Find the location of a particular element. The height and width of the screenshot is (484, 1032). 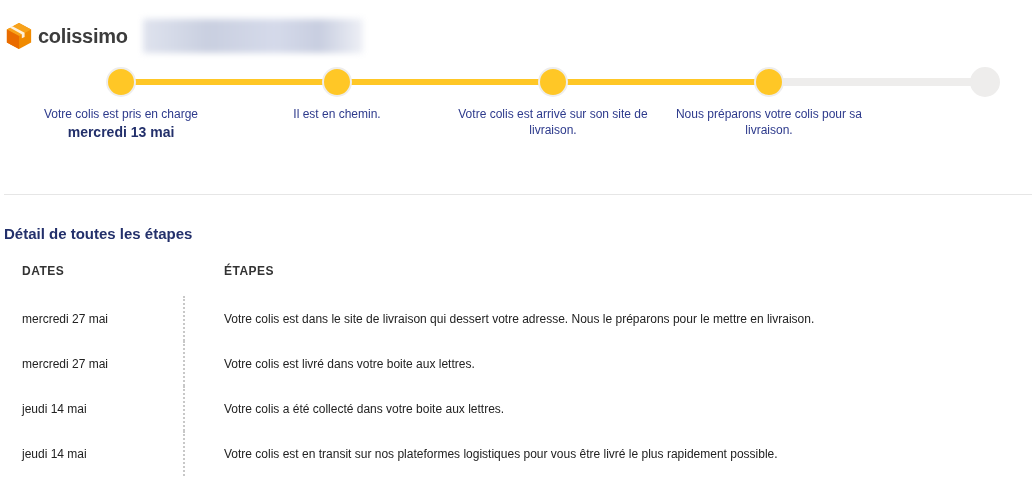

box-logo-icon is located at coordinates (19, 36).